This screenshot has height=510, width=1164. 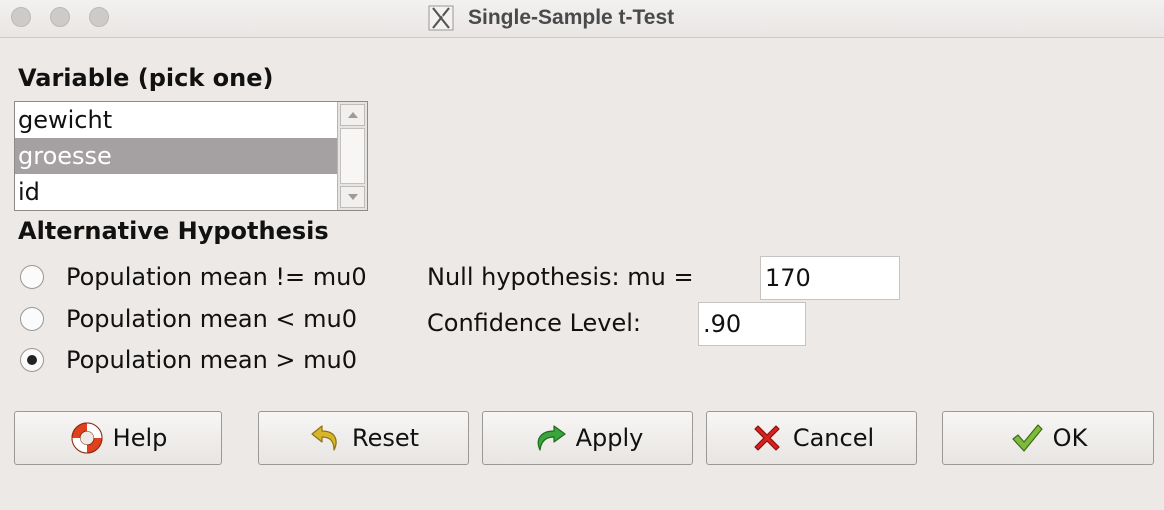 I want to click on reset-button-label: Reset, so click(x=385, y=438).